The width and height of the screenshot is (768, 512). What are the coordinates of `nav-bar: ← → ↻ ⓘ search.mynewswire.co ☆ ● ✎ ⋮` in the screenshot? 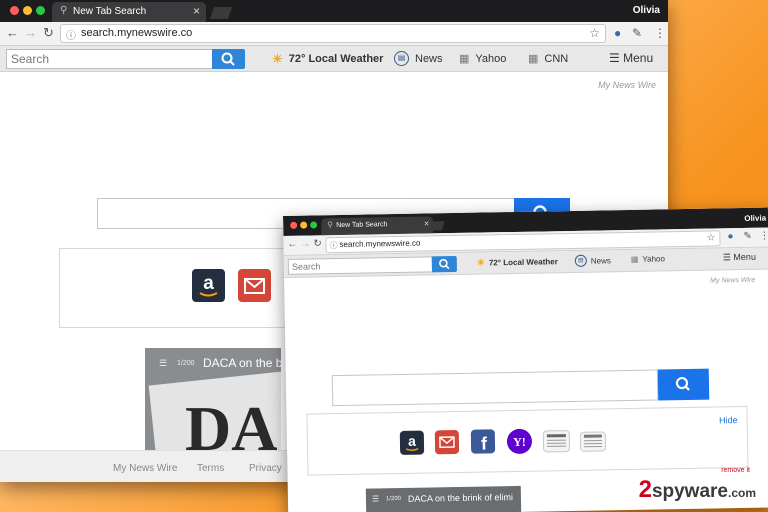 It's located at (334, 34).